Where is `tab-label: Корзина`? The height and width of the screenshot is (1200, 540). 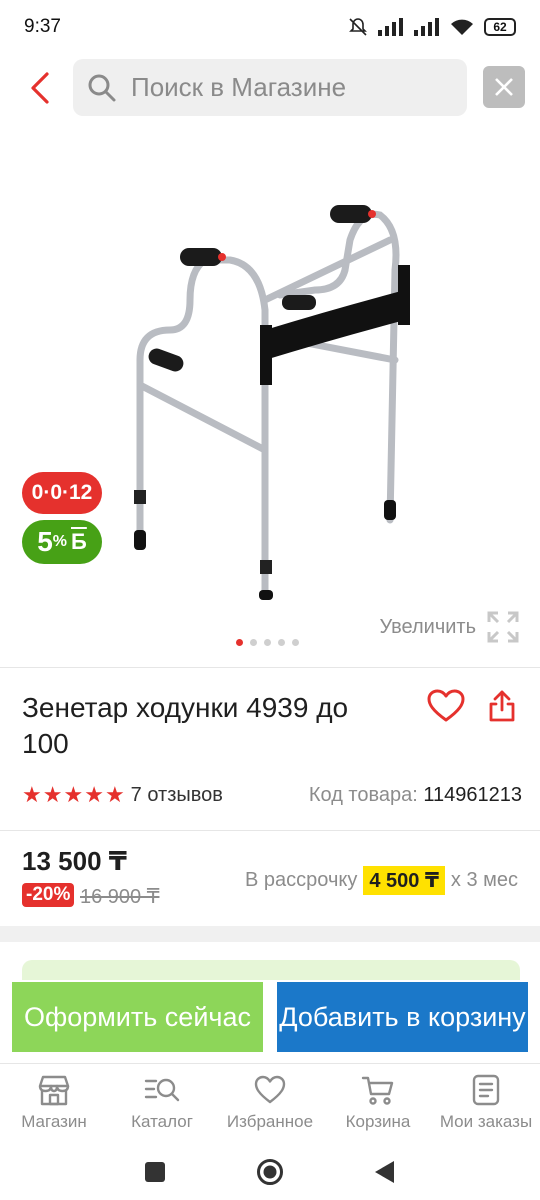
tab-label: Корзина is located at coordinates (378, 1121).